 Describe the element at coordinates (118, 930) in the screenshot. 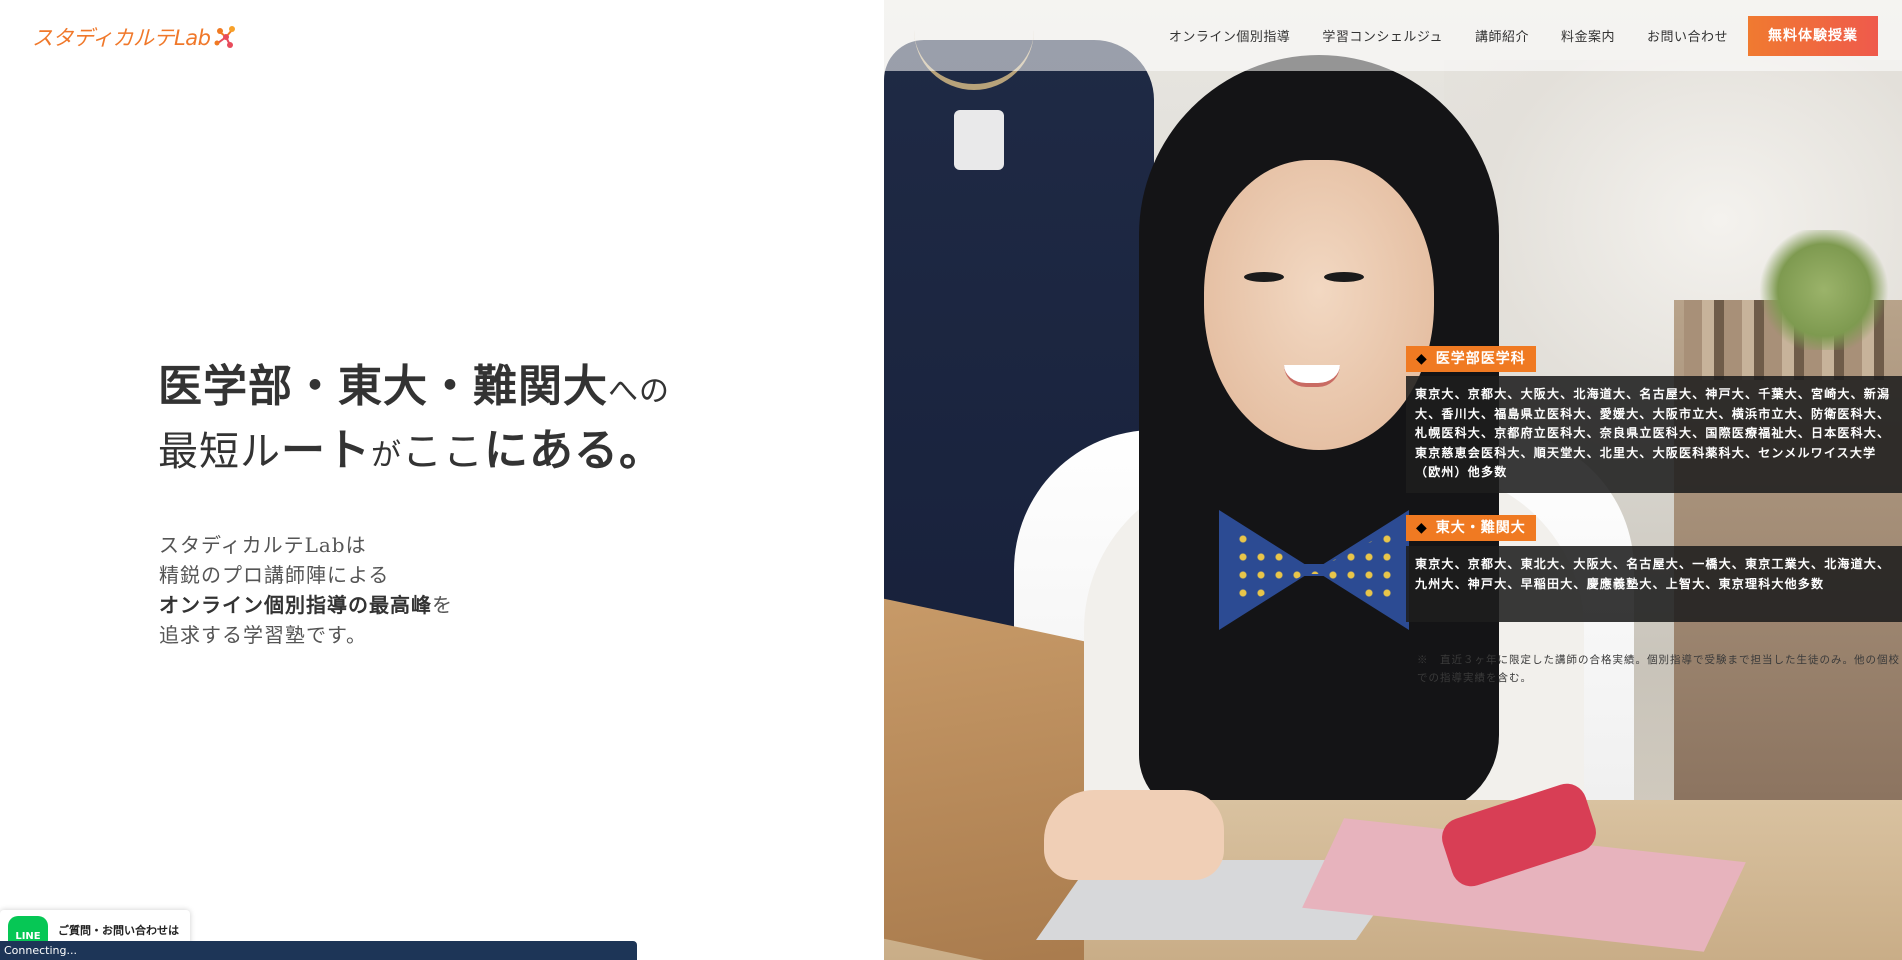

I see `line-widget-text: ご質問・お問い合わせは` at that location.